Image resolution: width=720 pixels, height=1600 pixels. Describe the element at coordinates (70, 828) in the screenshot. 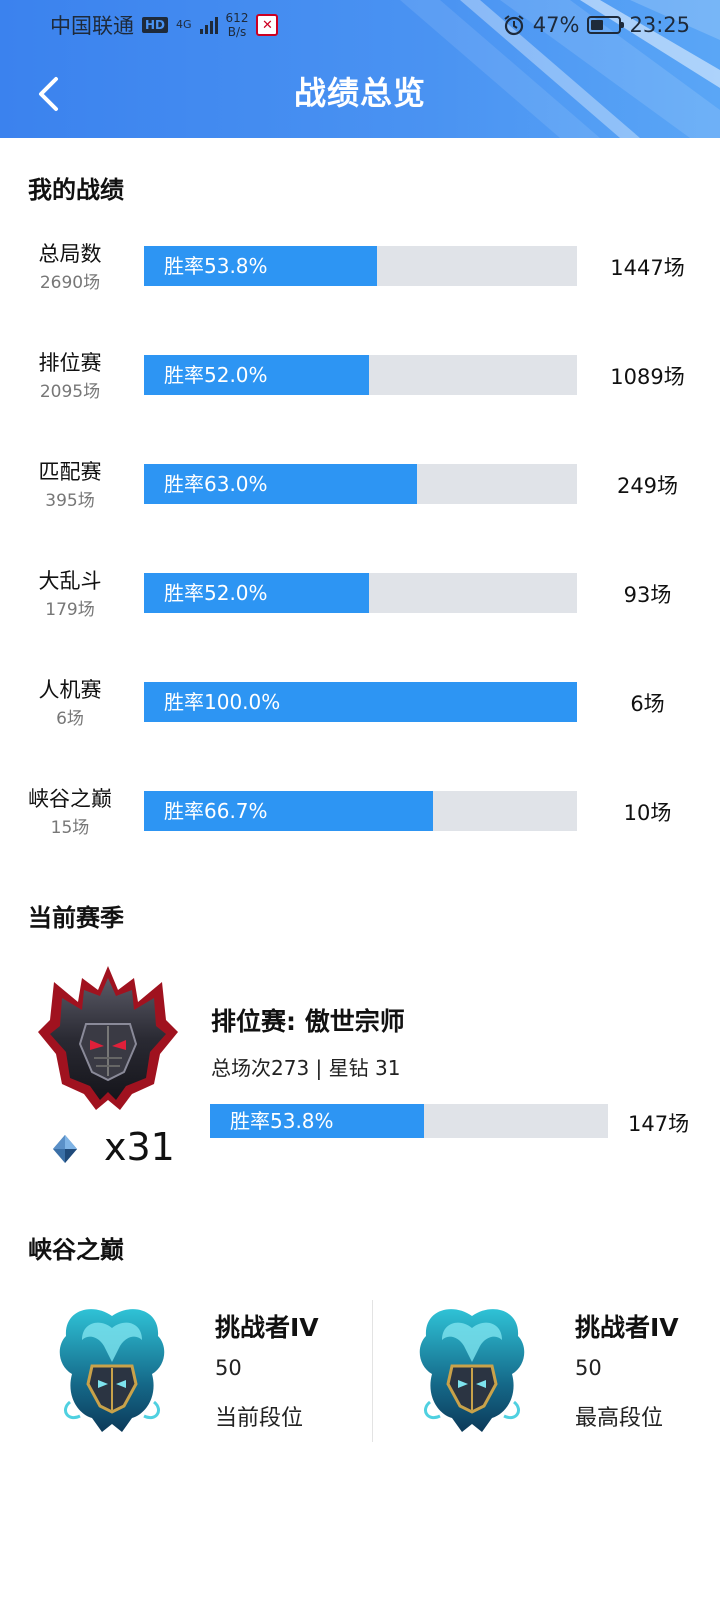

I see `stat-total-games: 15场` at that location.